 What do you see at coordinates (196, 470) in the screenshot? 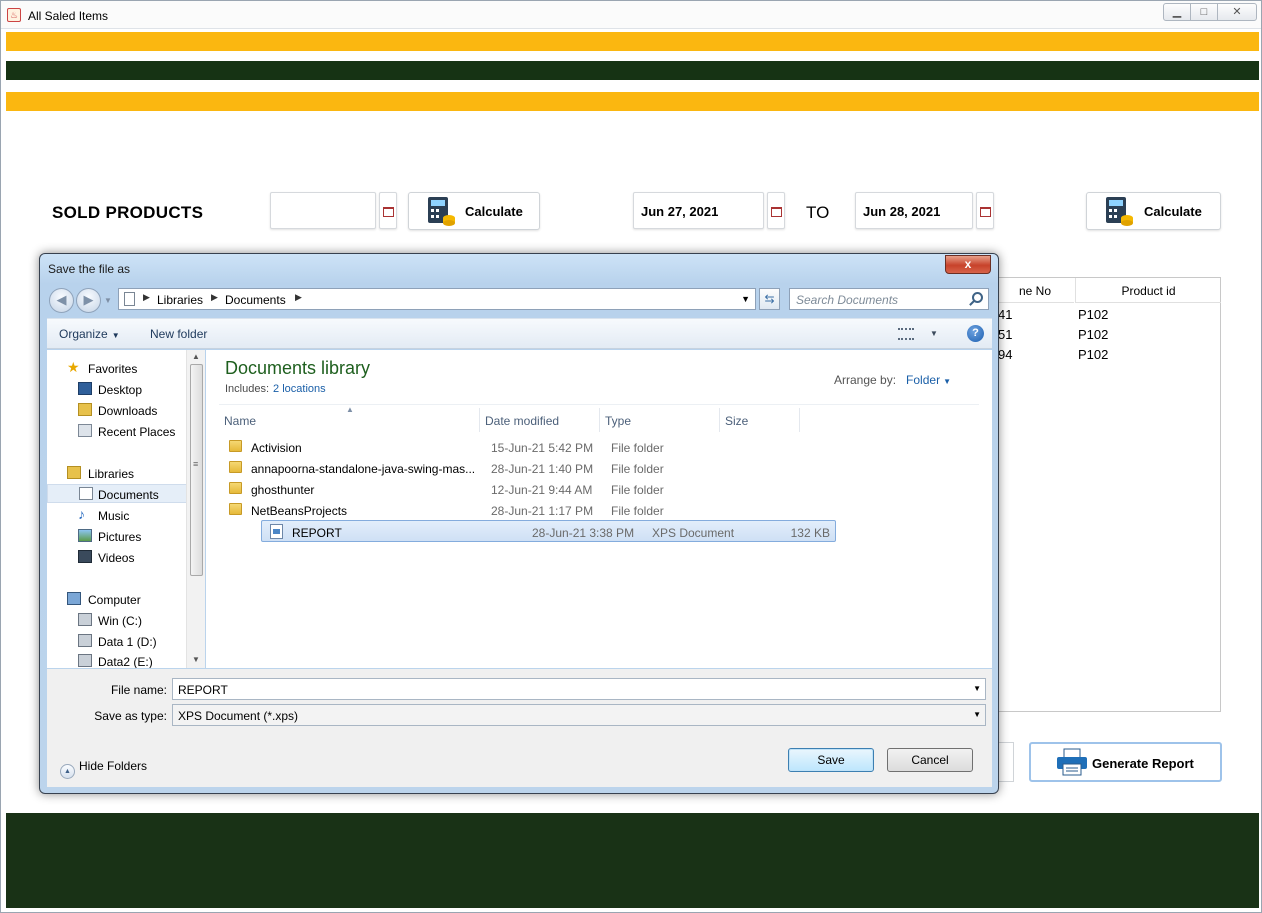
I see `scroll-thumb` at bounding box center [196, 470].